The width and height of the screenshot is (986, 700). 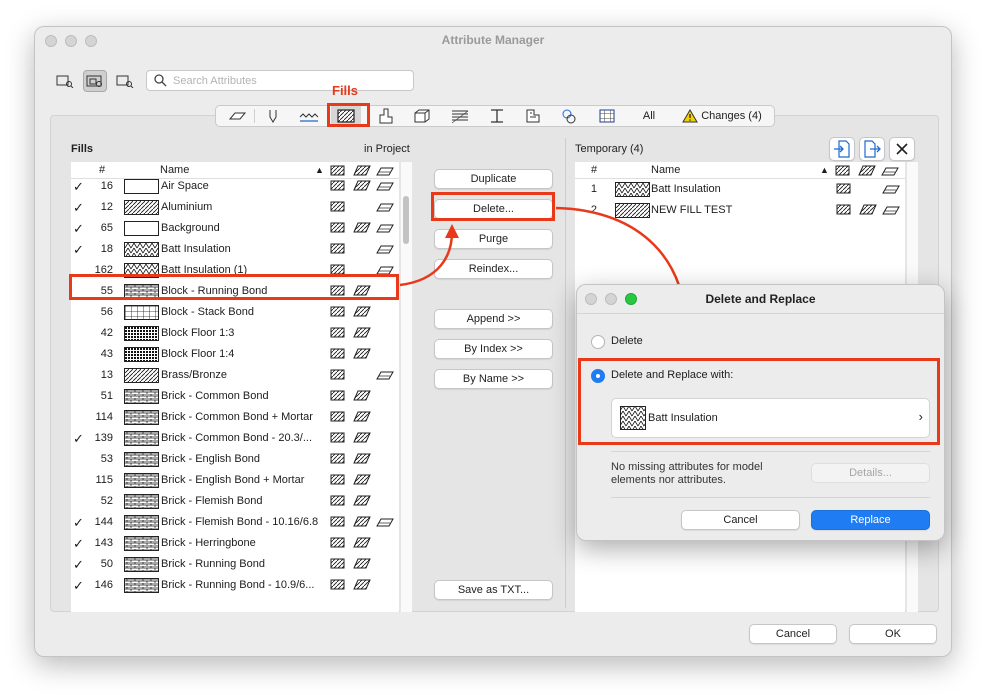 I want to click on dialog-title-divider, so click(x=760, y=313).